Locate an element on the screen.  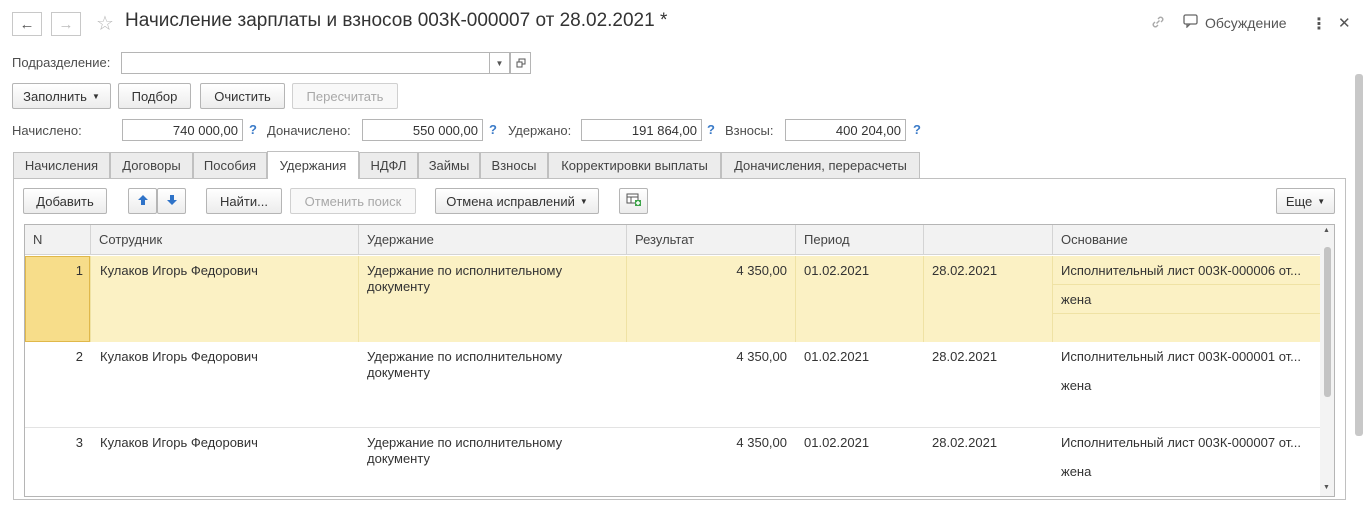
accrued-help-icon: ? is located at coordinates (253, 129).